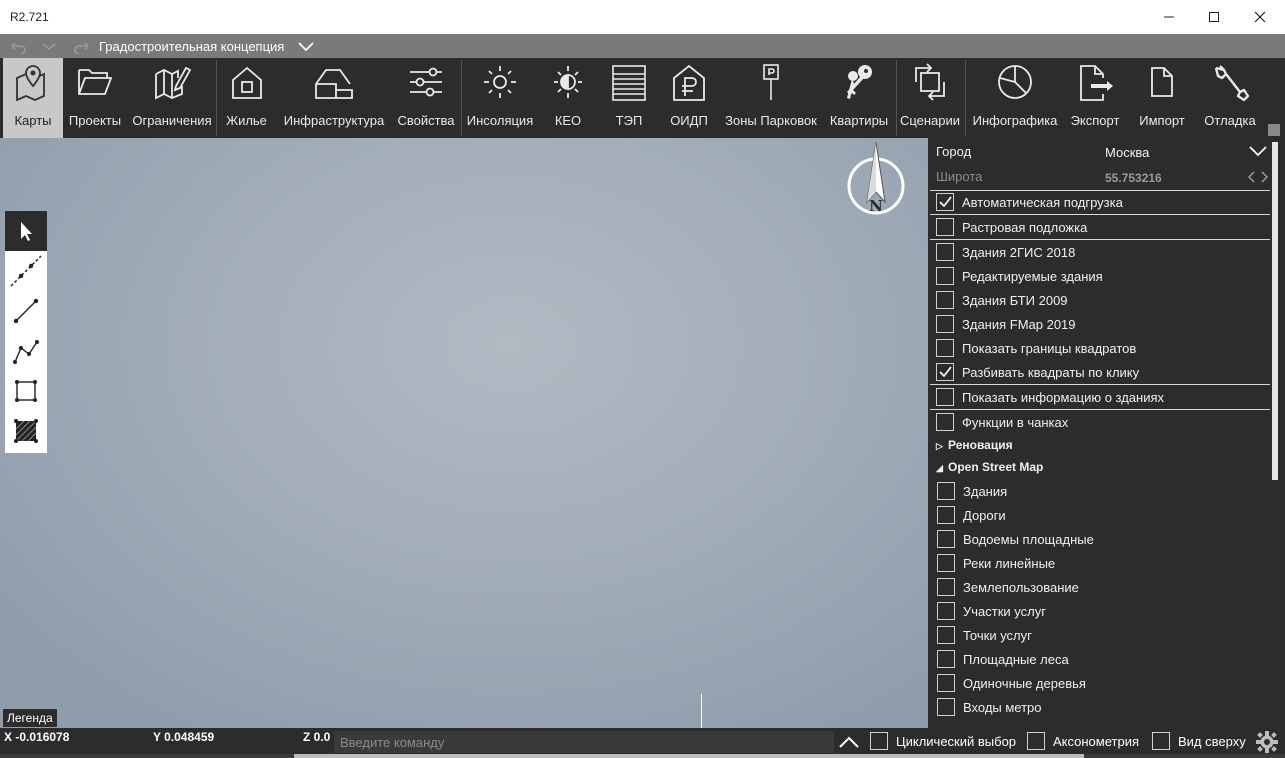 The image size is (1285, 758). What do you see at coordinates (689, 756) in the screenshot?
I see `horizontal-scroll-thumb` at bounding box center [689, 756].